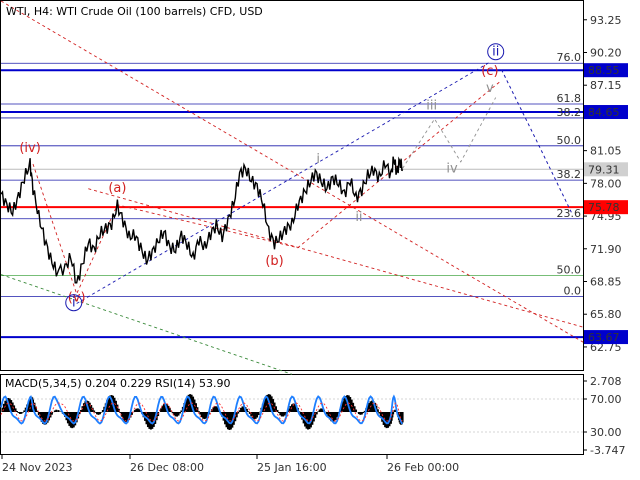  Describe the element at coordinates (569, 57) in the screenshot. I see `fib-label: 76.0` at that location.